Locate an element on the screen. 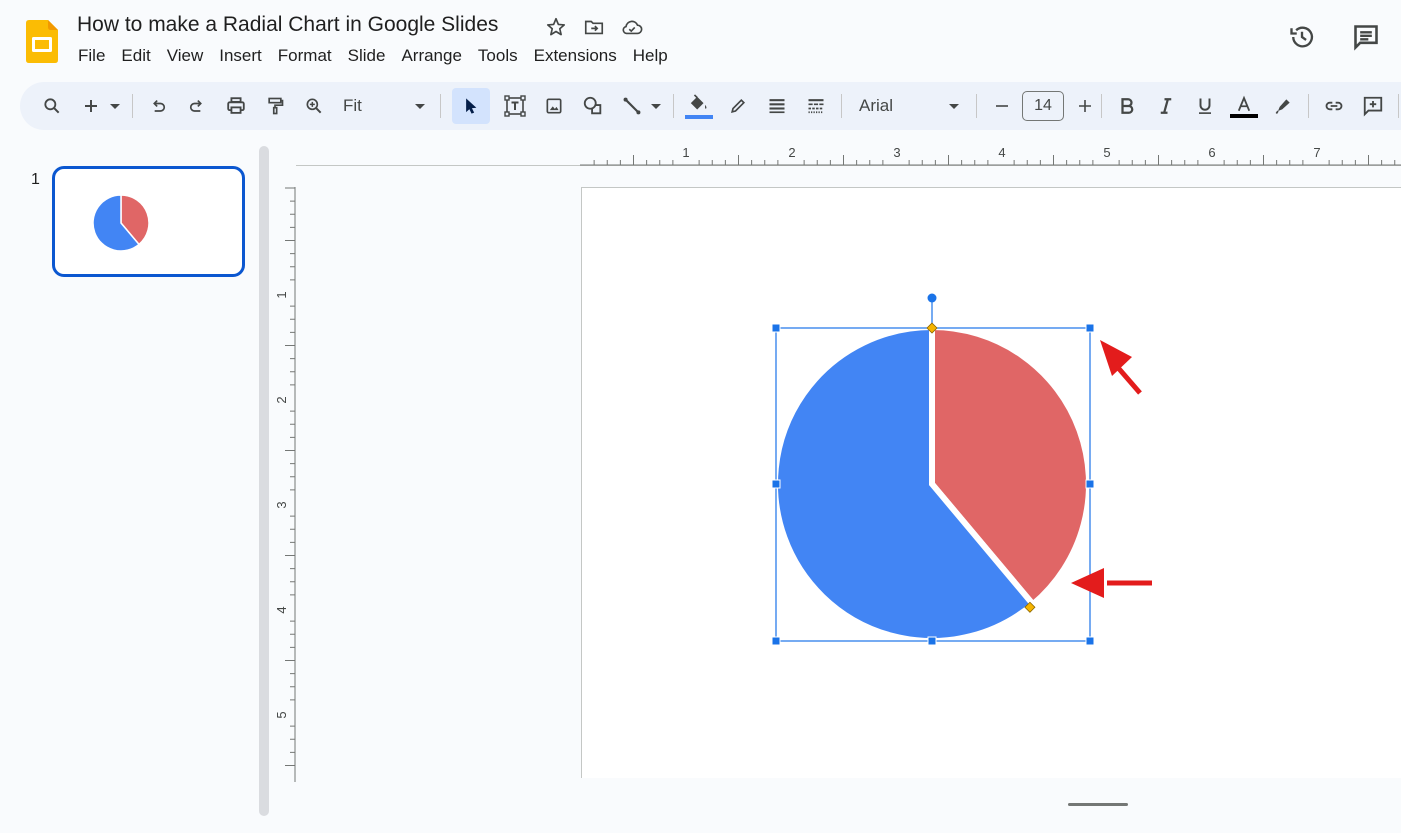 This screenshot has height=833, width=1401. pie-shape is located at coordinates (932, 483).